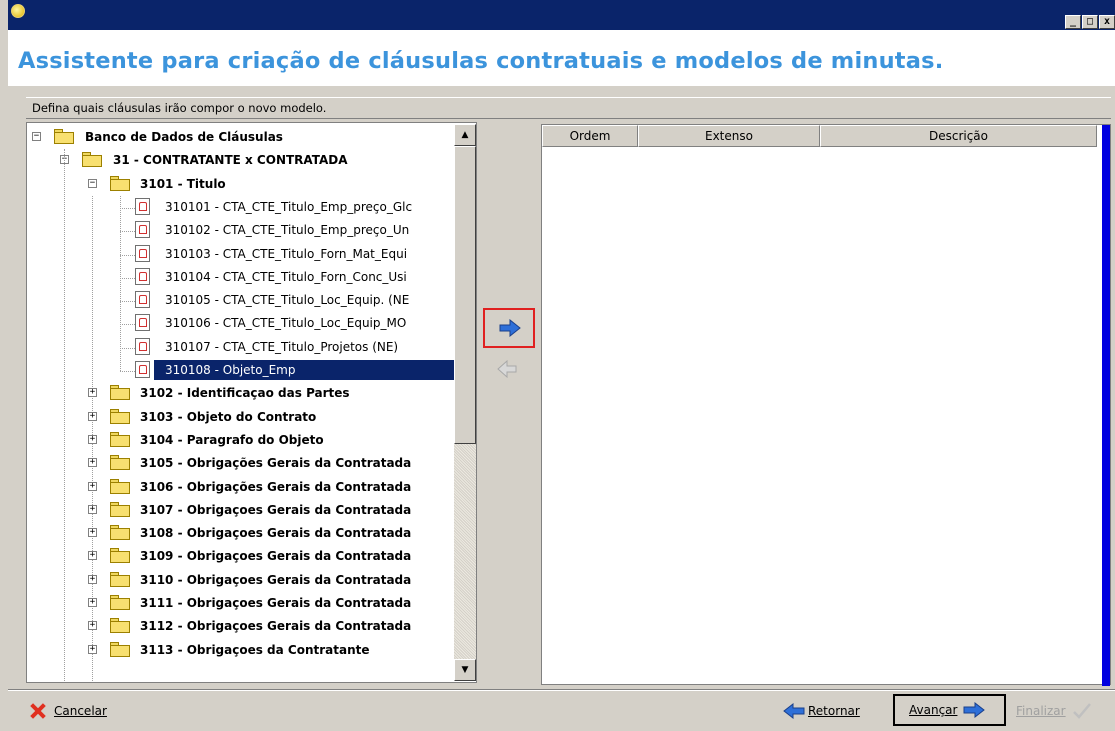  Describe the element at coordinates (288, 207) in the screenshot. I see `tree-leaf-label: 310101 - CTA_CTE_Titulo_Emp_preço_Glc` at that location.